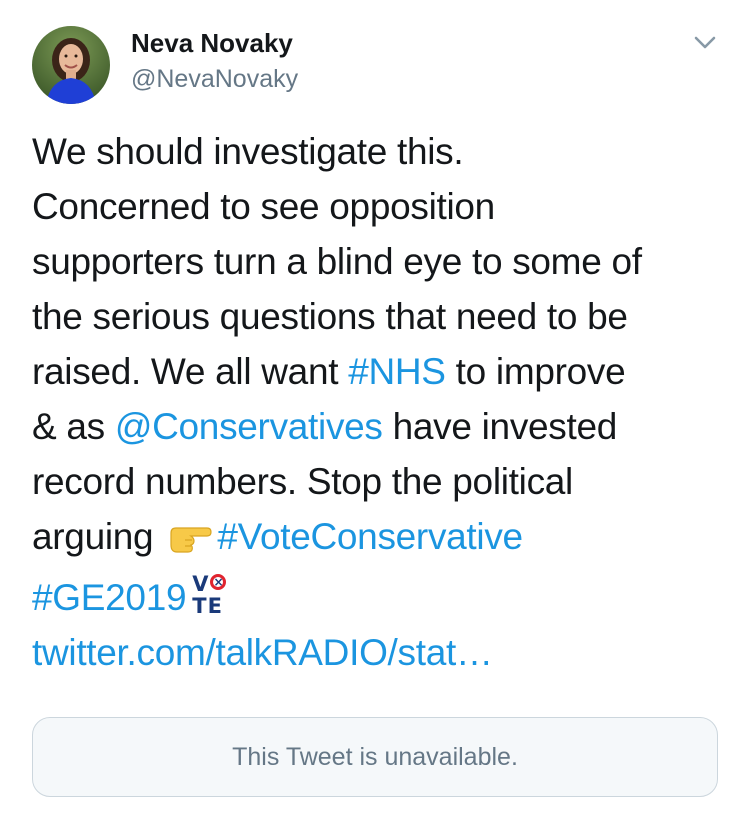  I want to click on tweet-line: & as @Conservatives have invested, so click(382, 426).